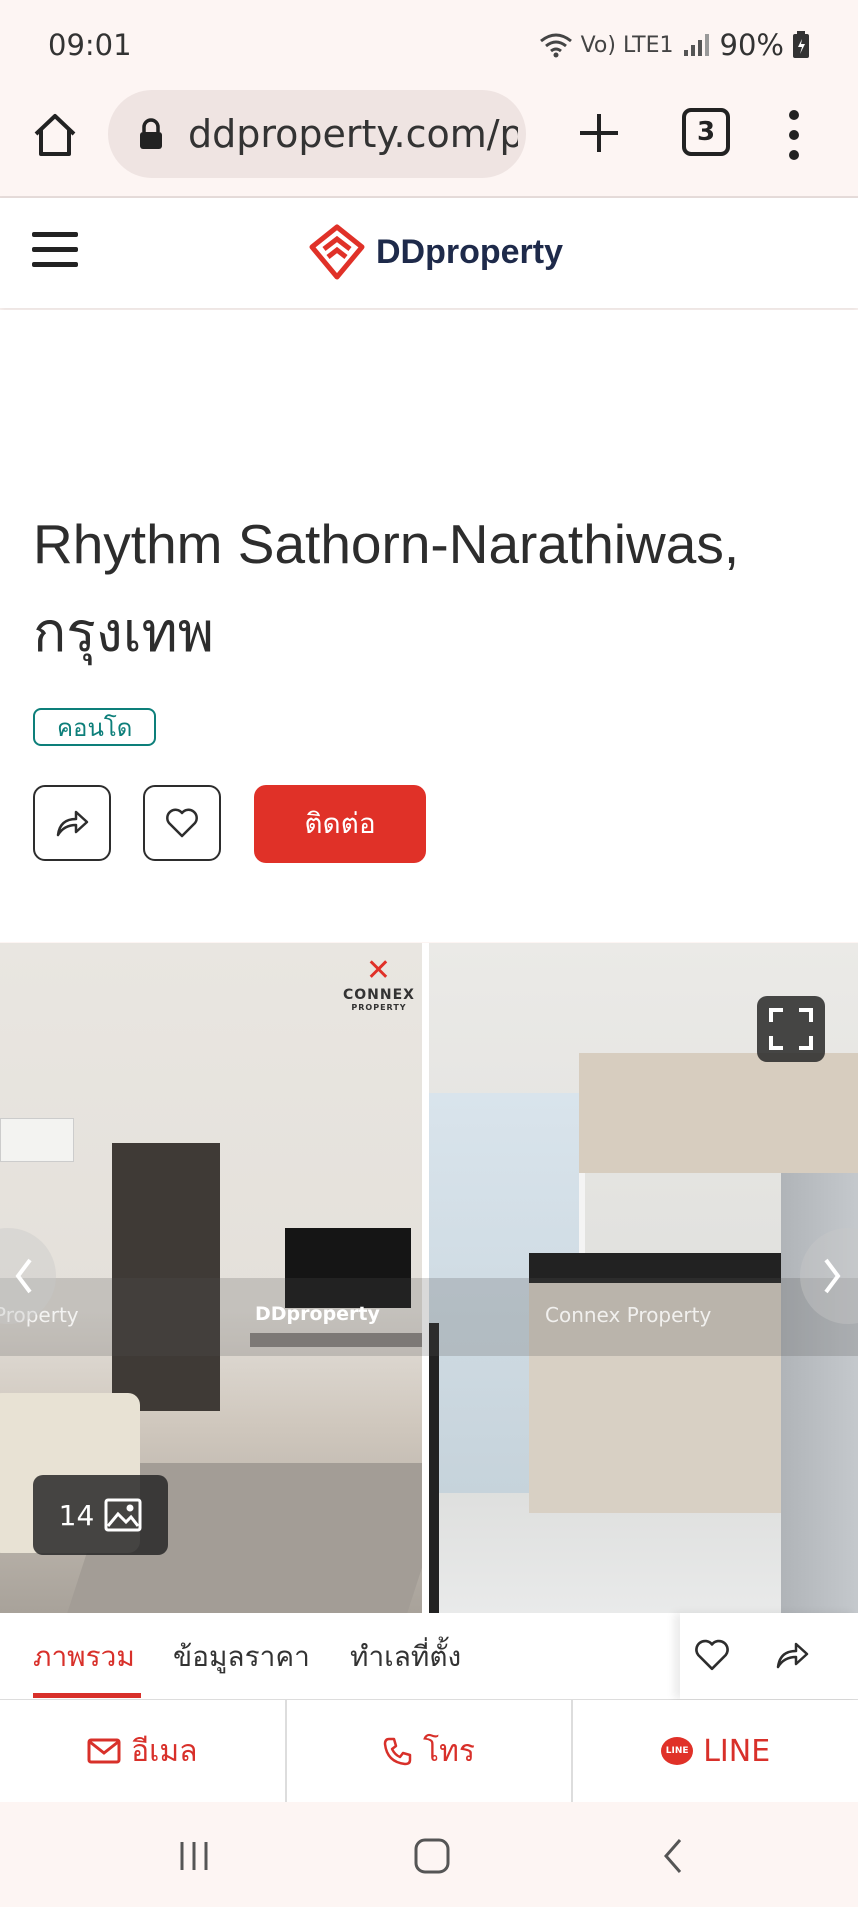  Describe the element at coordinates (76, 1515) in the screenshot. I see `photo-count: 14` at that location.